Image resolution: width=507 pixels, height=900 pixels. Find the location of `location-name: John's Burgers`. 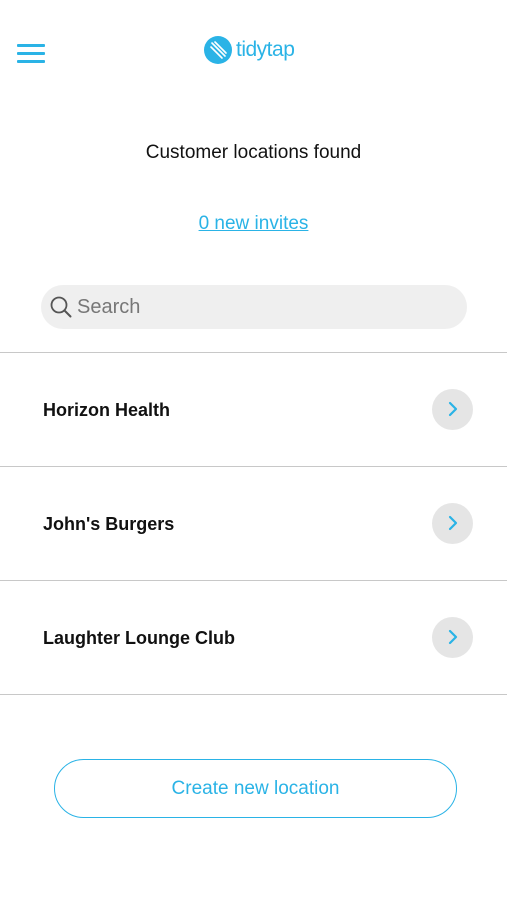

location-name: John's Burgers is located at coordinates (109, 524).